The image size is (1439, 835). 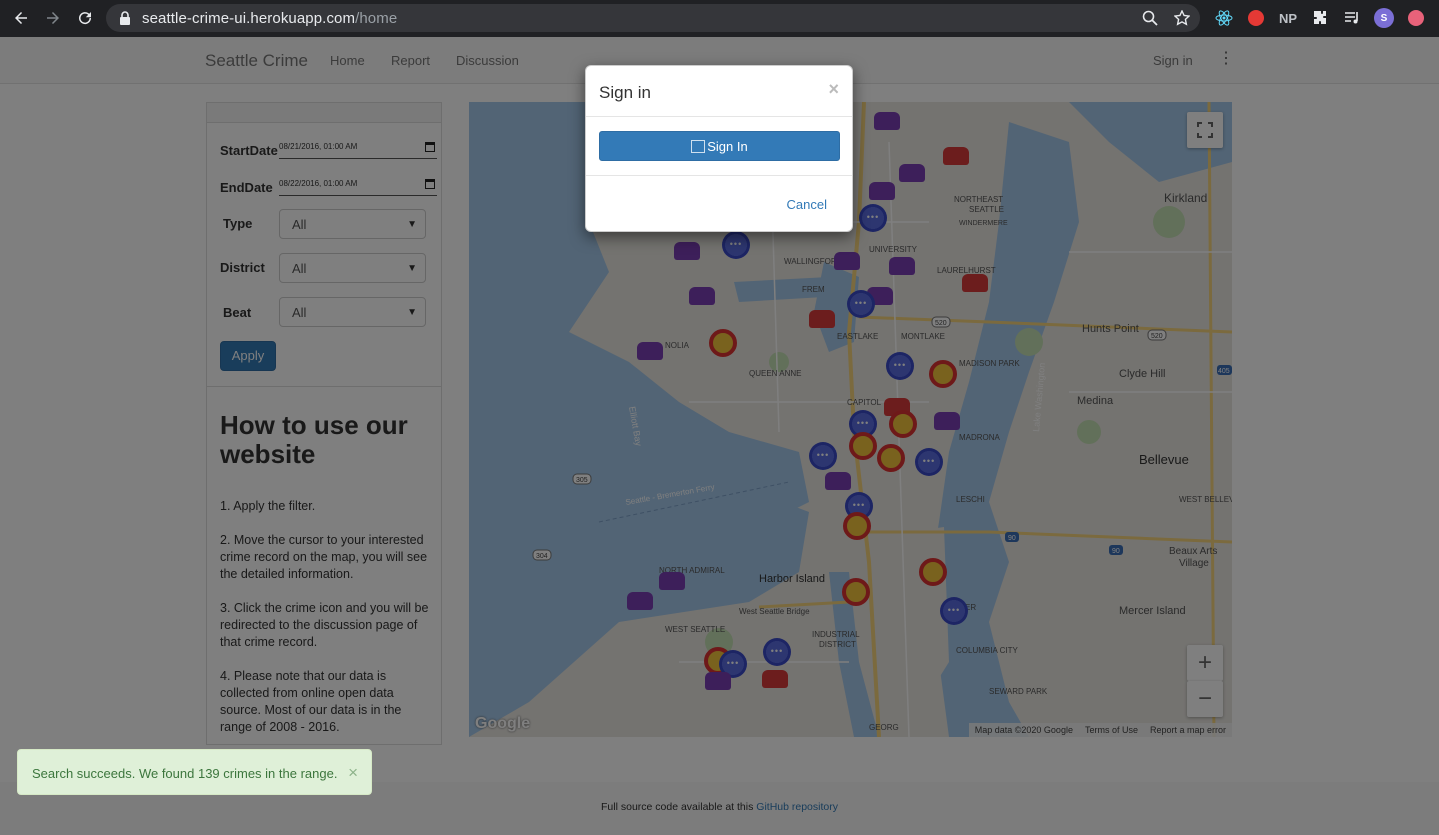 I want to click on modal-title: Sign in, so click(x=625, y=92).